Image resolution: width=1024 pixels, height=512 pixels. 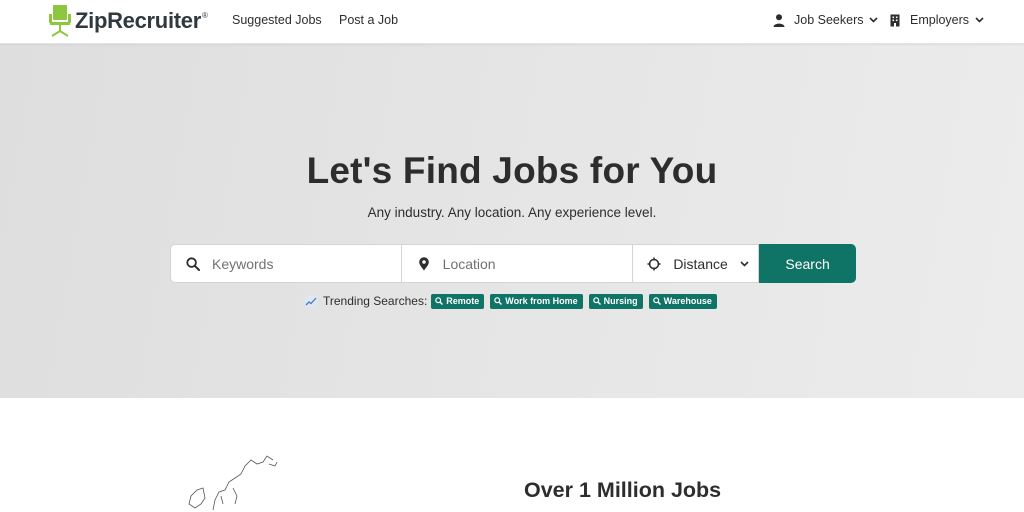 I want to click on location-field, so click(x=517, y=263).